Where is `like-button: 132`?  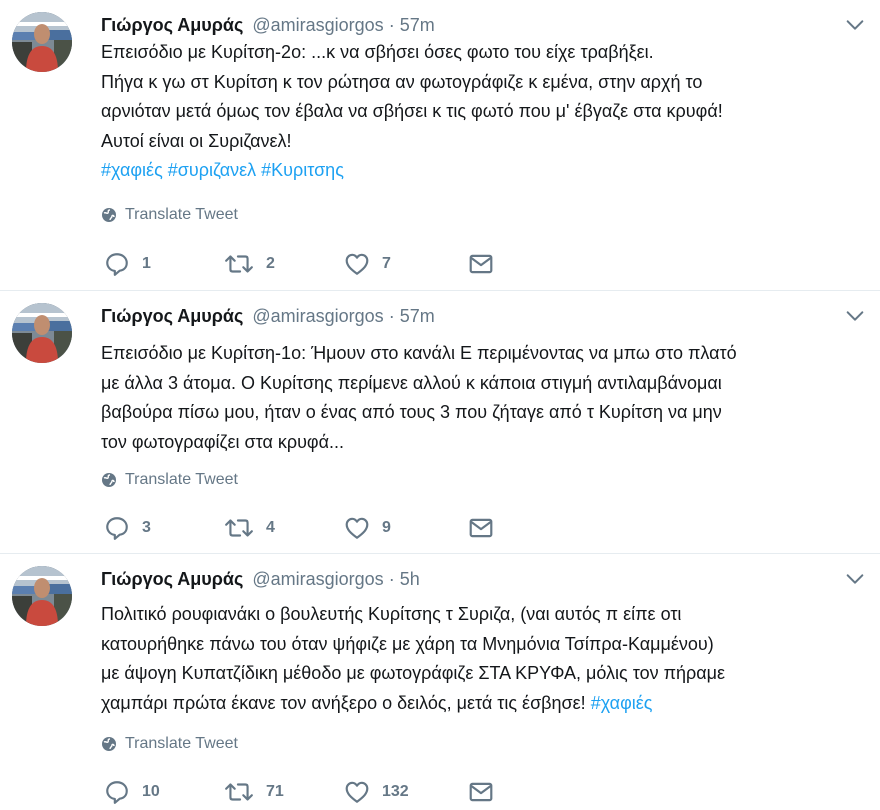 like-button: 132 is located at coordinates (376, 792).